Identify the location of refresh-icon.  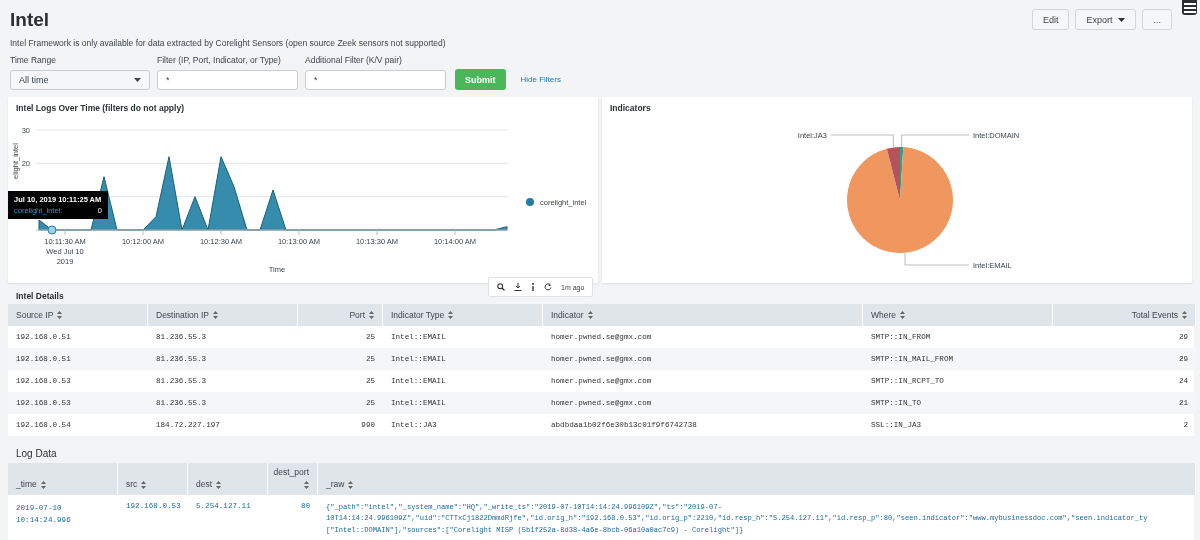
(548, 287).